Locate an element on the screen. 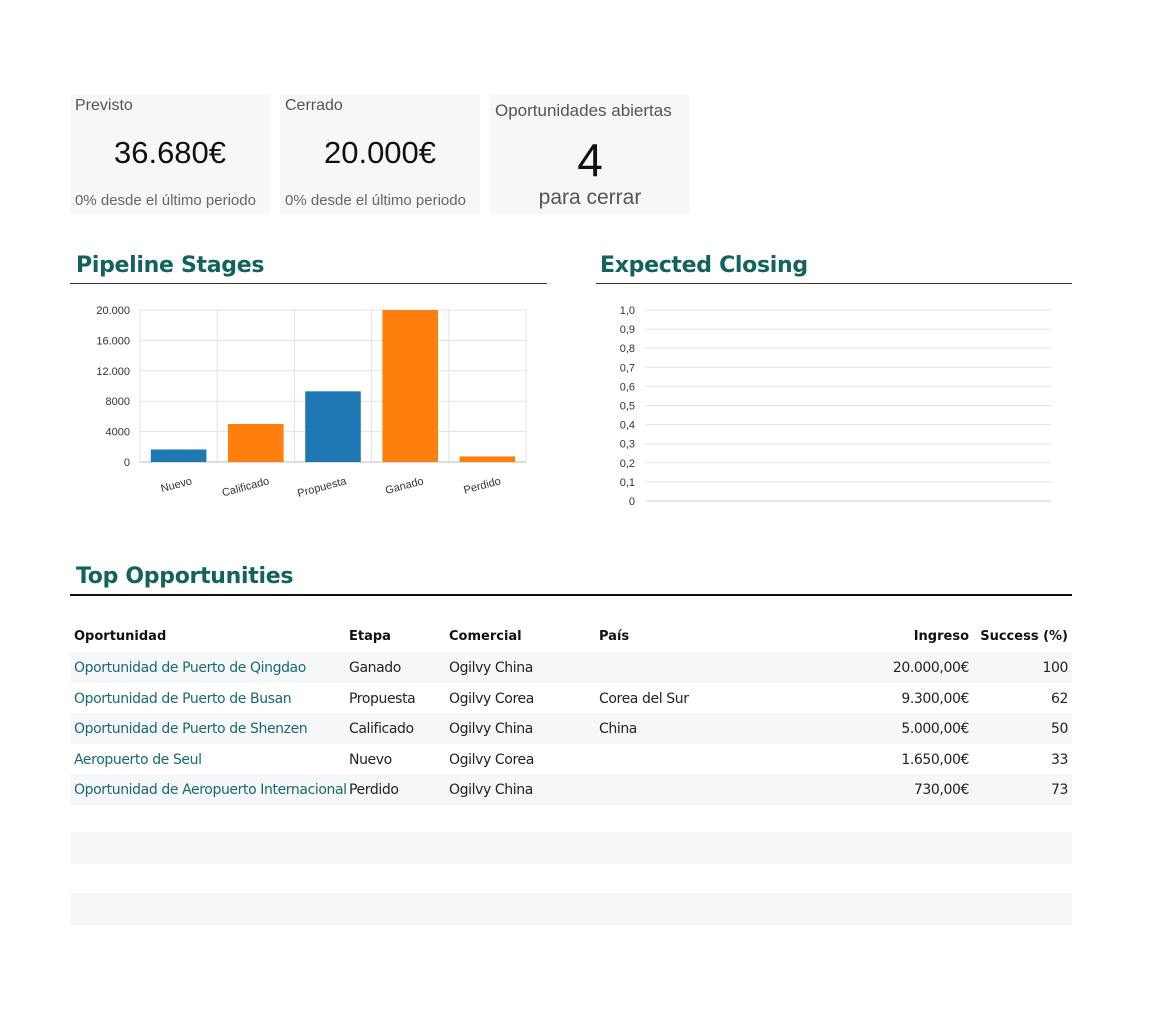 Image resolution: width=1170 pixels, height=1034 pixels. header-stage: Etapa is located at coordinates (396, 636).